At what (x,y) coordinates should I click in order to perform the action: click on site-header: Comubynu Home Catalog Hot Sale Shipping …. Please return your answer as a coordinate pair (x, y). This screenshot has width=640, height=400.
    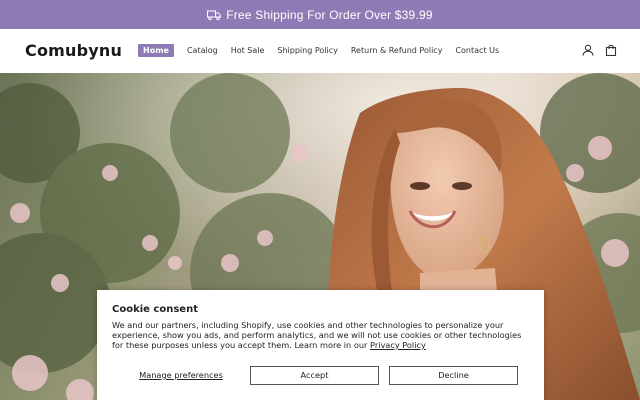
    Looking at the image, I should click on (320, 51).